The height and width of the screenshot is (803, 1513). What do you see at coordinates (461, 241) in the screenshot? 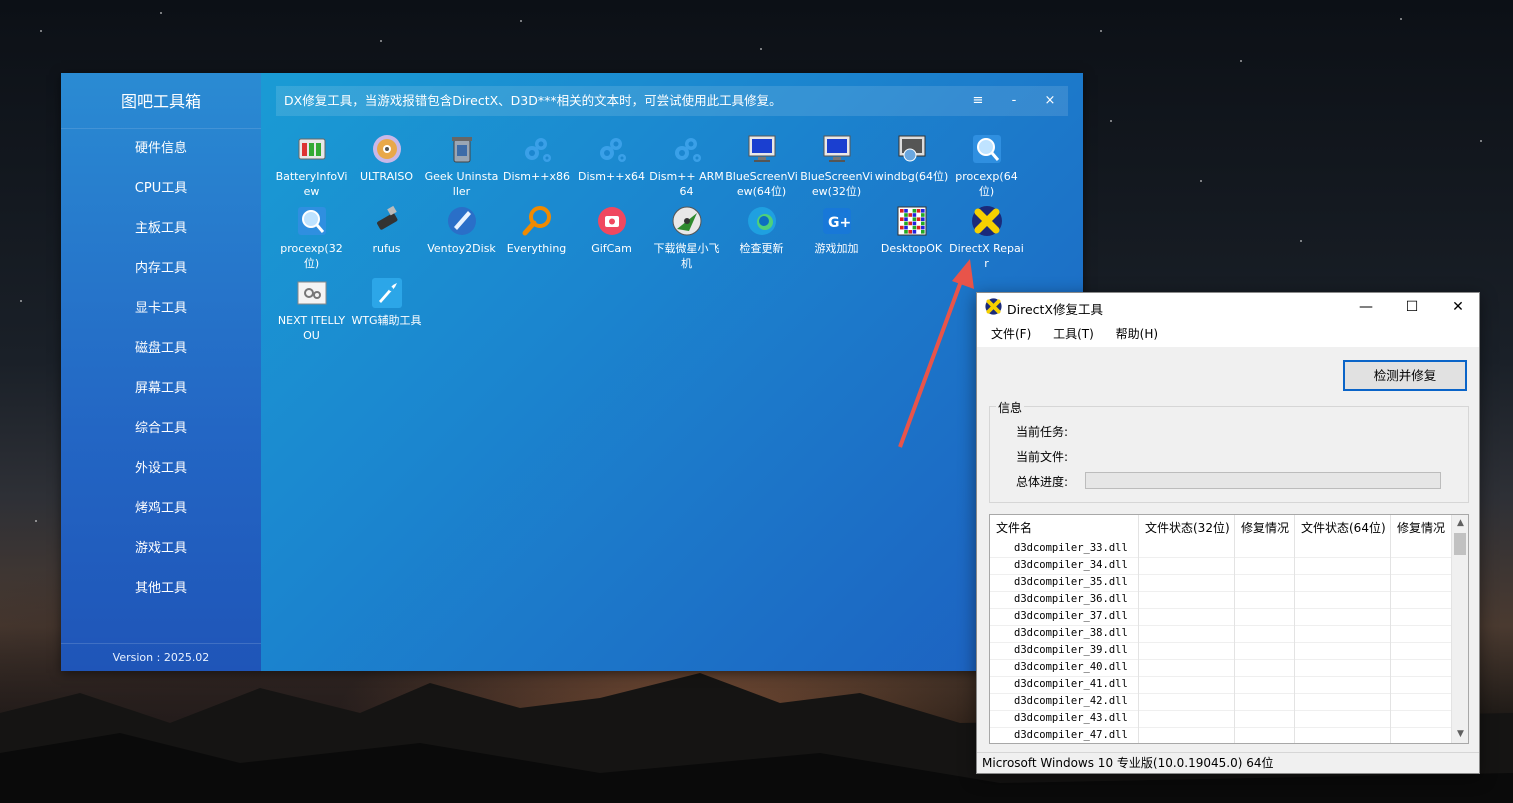
I see `app-tile: Ventoy2Disk` at bounding box center [461, 241].